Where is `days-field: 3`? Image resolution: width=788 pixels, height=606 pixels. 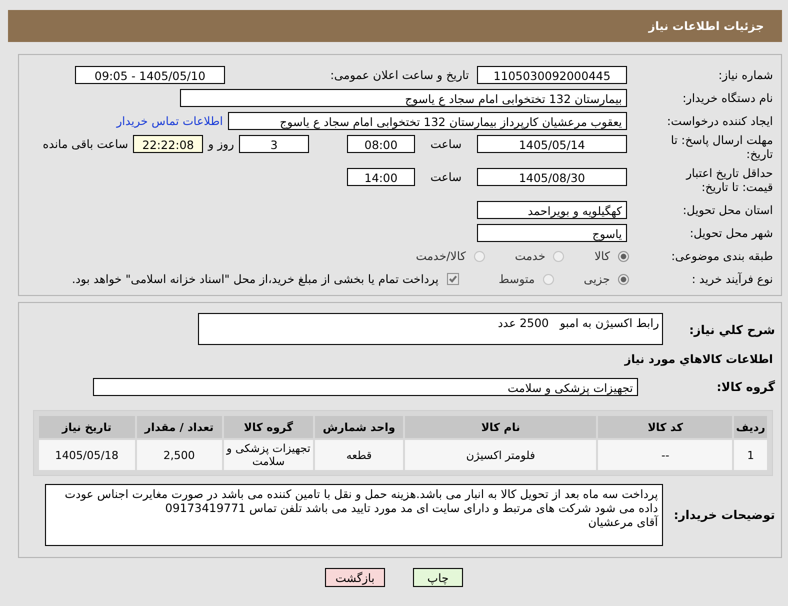 days-field: 3 is located at coordinates (274, 144).